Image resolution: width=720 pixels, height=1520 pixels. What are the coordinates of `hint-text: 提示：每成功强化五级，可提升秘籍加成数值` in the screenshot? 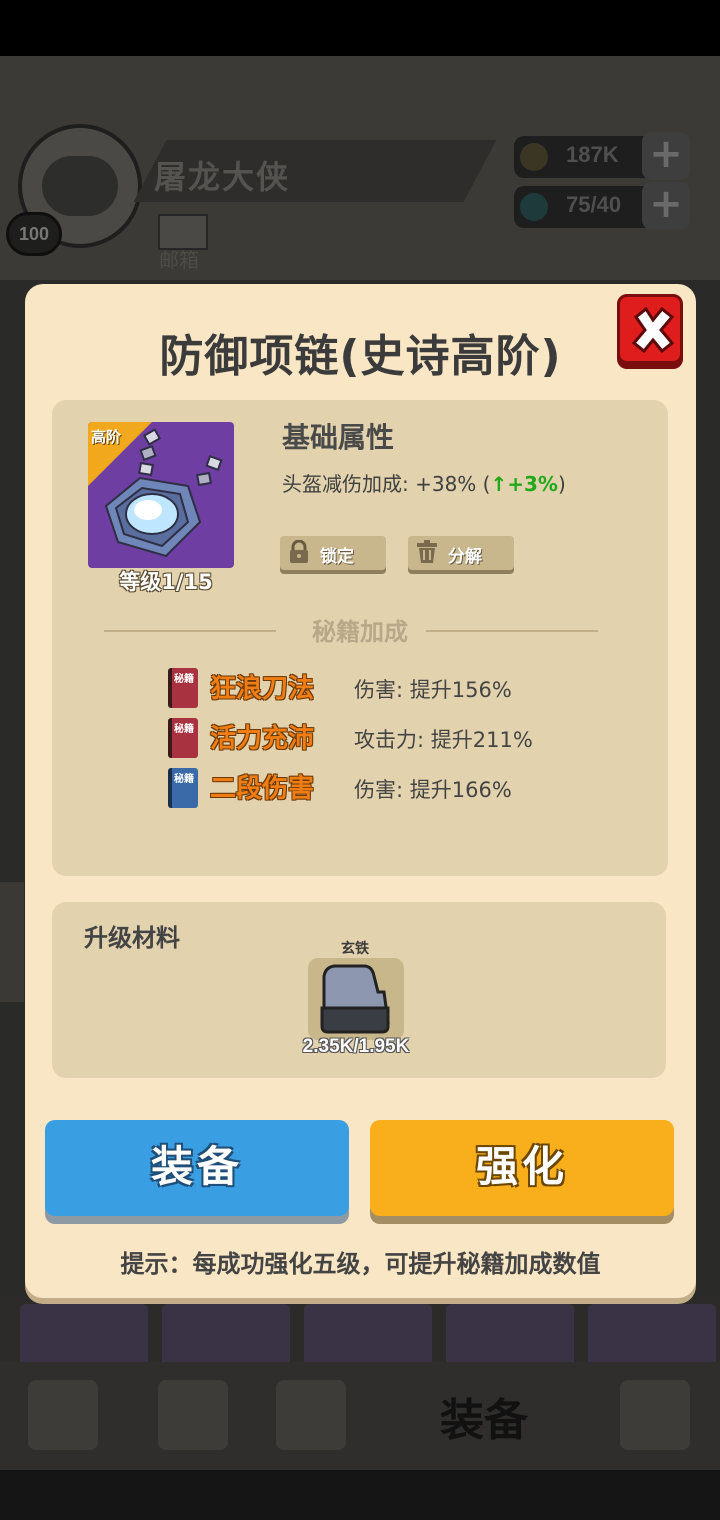 It's located at (360, 1264).